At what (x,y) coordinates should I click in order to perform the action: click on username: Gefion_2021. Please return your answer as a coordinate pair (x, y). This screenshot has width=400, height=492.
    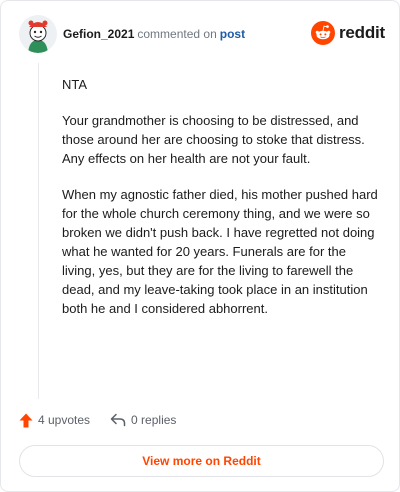
    Looking at the image, I should click on (98, 34).